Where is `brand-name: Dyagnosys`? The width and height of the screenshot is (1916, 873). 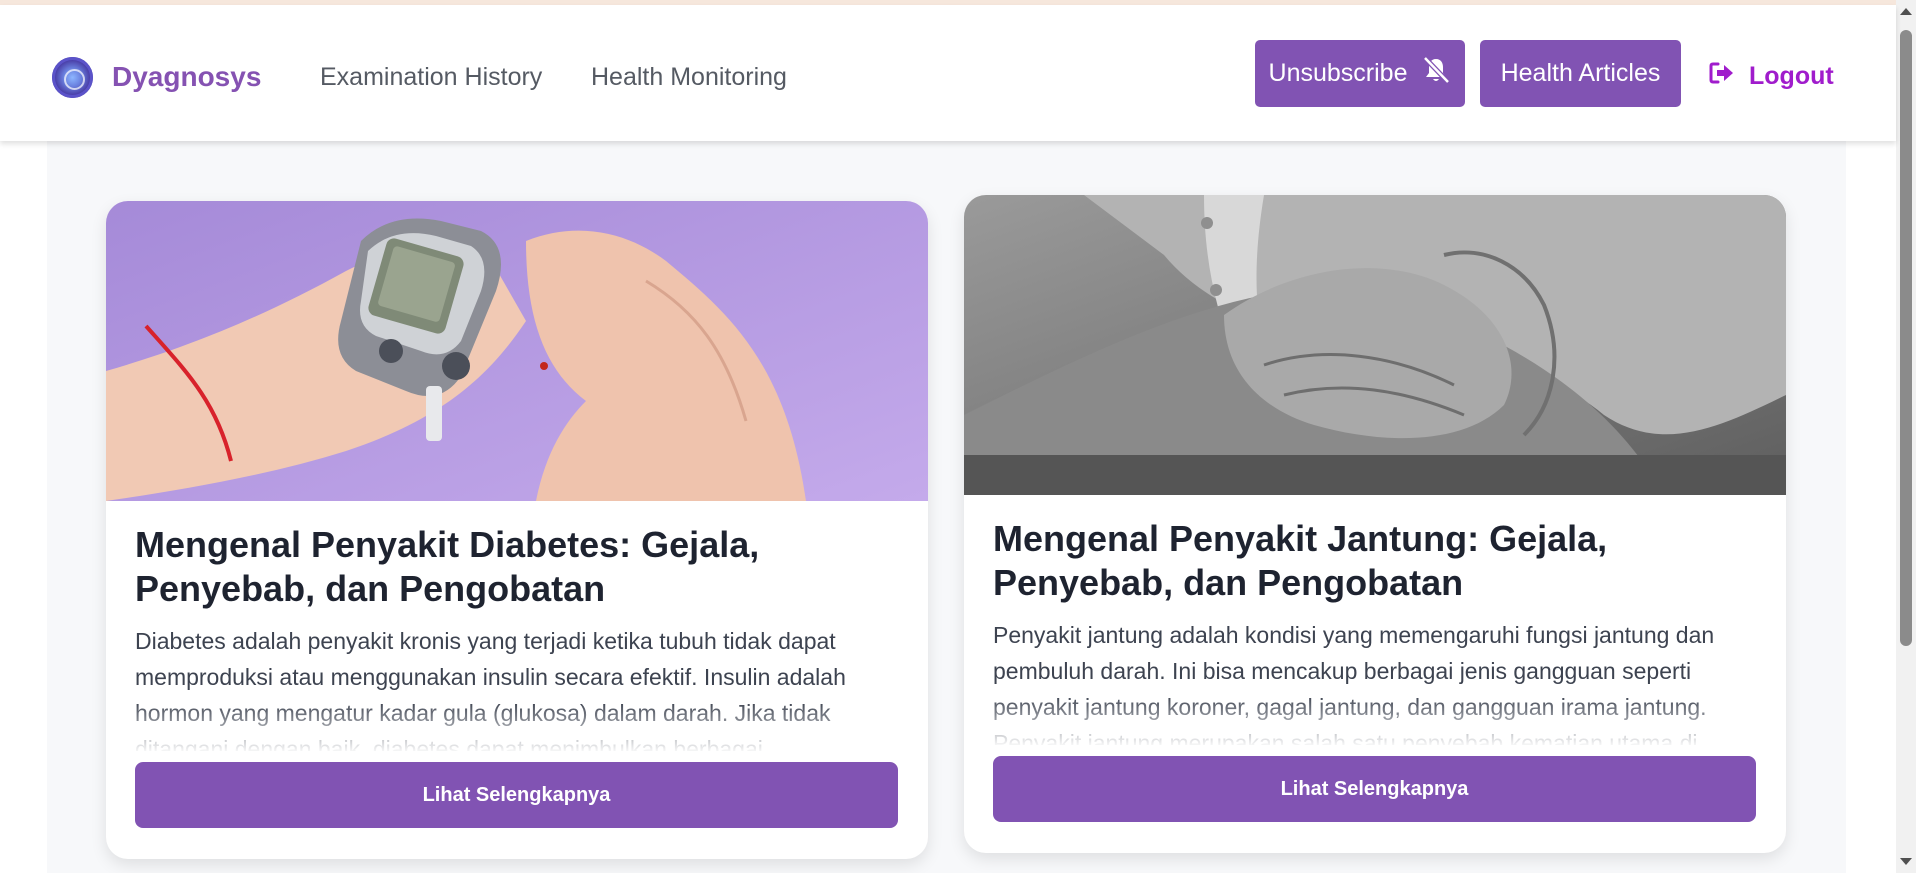
brand-name: Dyagnosys is located at coordinates (186, 77).